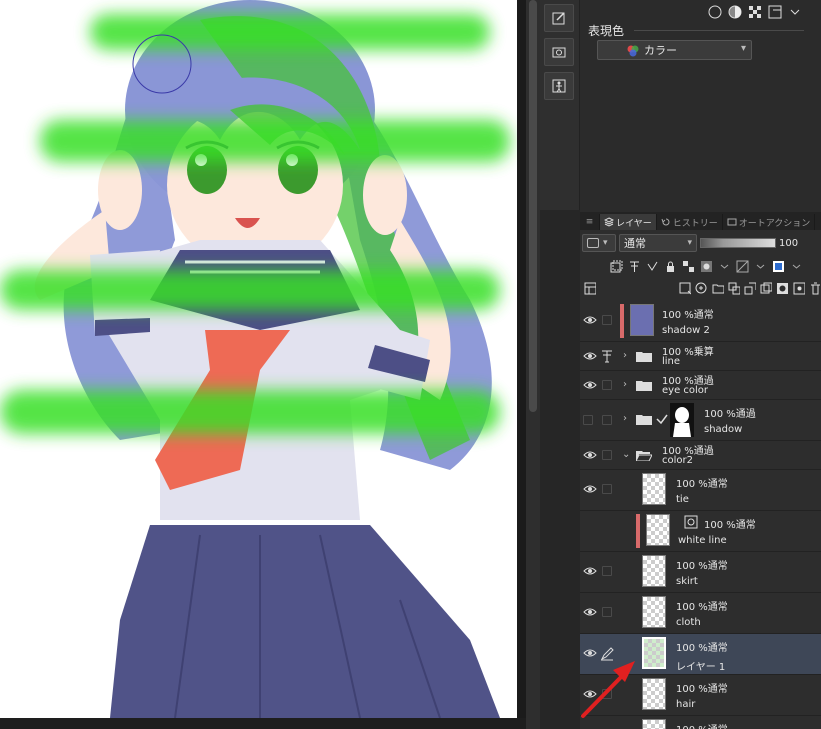 The width and height of the screenshot is (821, 729). I want to click on add-mask-icon, so click(782, 288).